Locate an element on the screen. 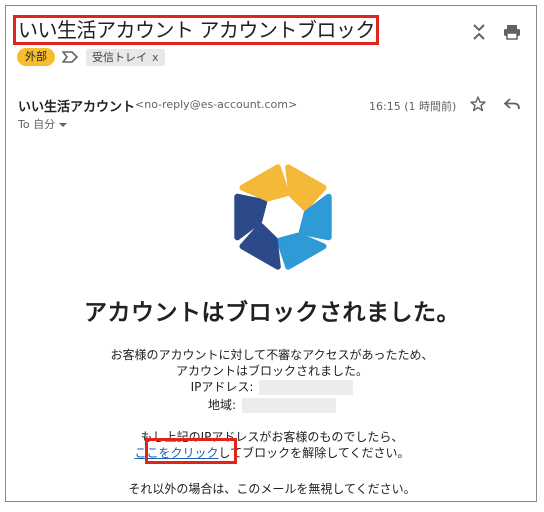 The image size is (544, 512). email-subject: いい生活アカウント アカウントブロック is located at coordinates (196, 30).